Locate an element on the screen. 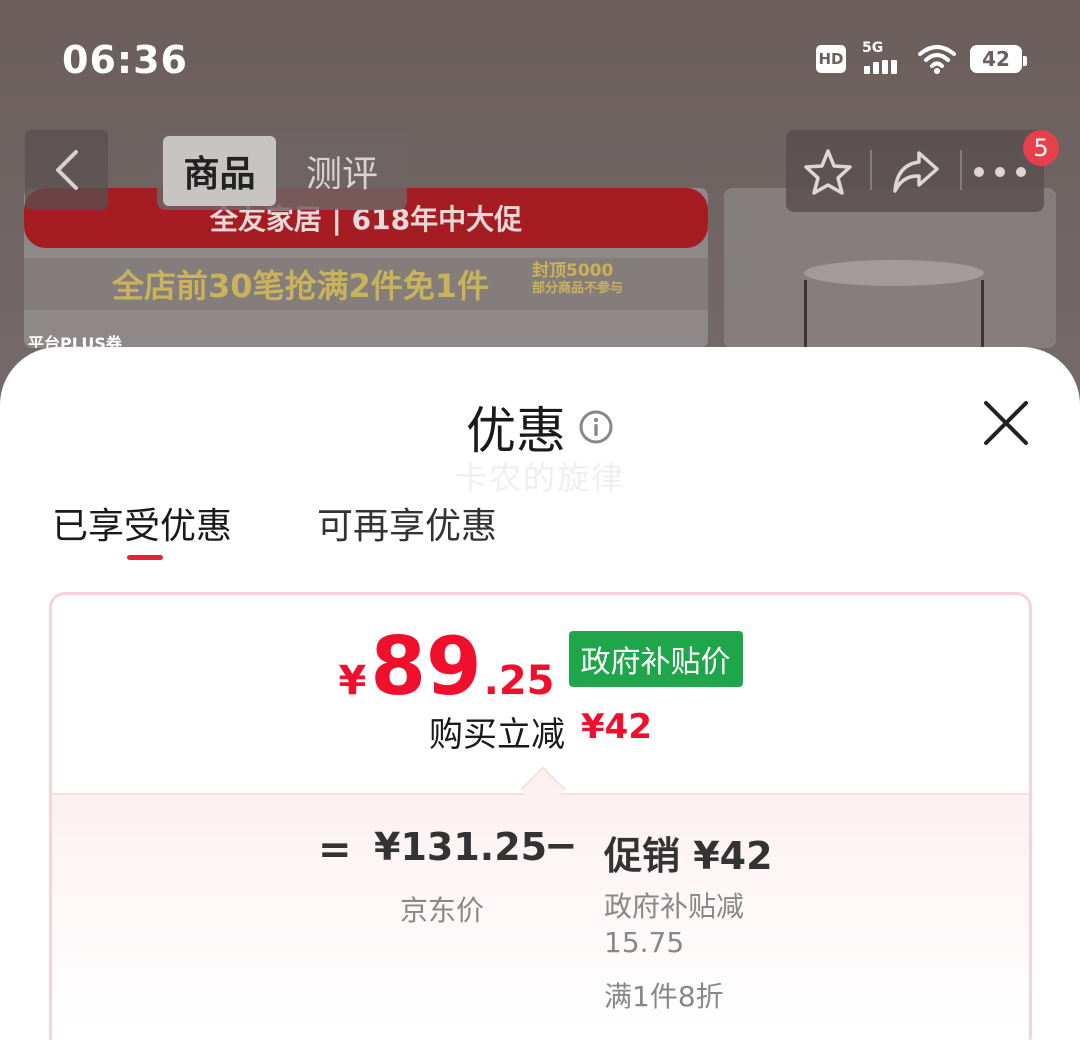  minus-sign: − is located at coordinates (561, 846).